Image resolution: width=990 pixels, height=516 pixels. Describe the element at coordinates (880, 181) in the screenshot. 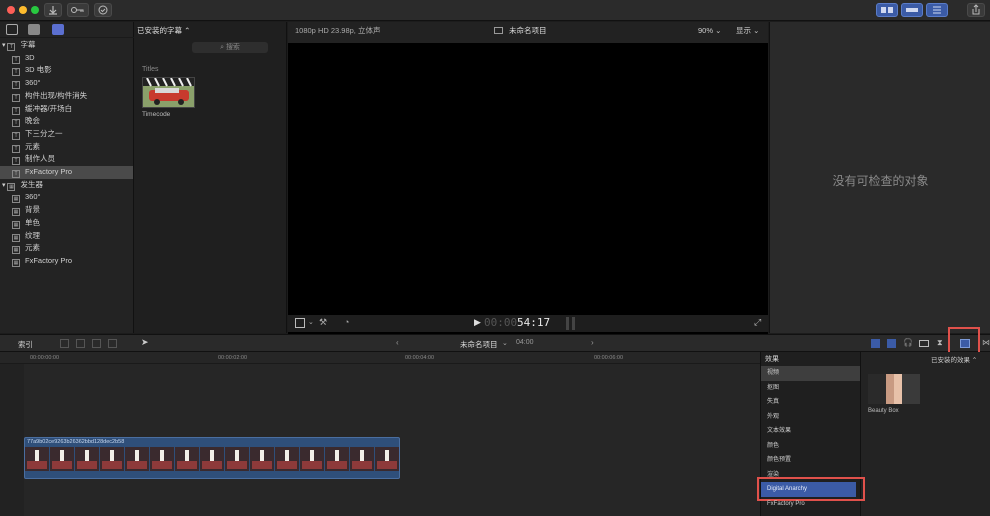

I see `inspector-empty-message: 没有可检查的对象` at that location.